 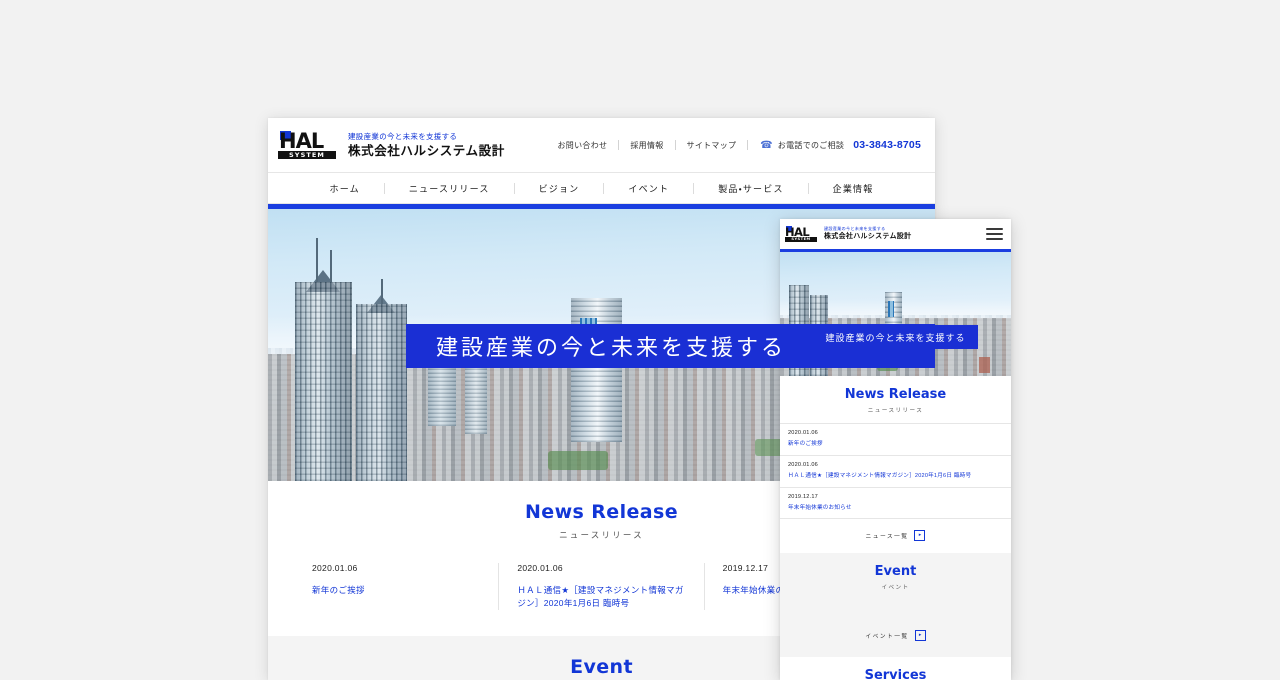 I want to click on news-item-title: ＨＡＬ通信★［建設マネジメント情報マガジン］2020年1月6日 臨時号, so click(x=601, y=597).